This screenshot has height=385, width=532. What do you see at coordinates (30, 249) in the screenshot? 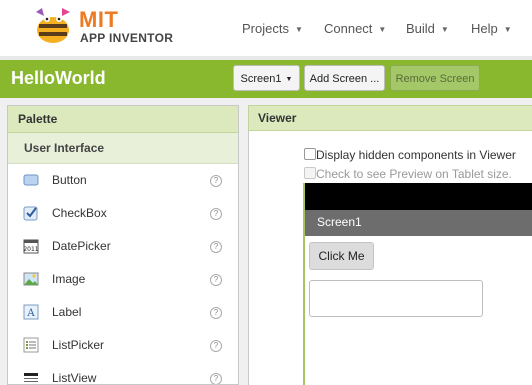
I see `svg-text: 2011` at bounding box center [30, 249].